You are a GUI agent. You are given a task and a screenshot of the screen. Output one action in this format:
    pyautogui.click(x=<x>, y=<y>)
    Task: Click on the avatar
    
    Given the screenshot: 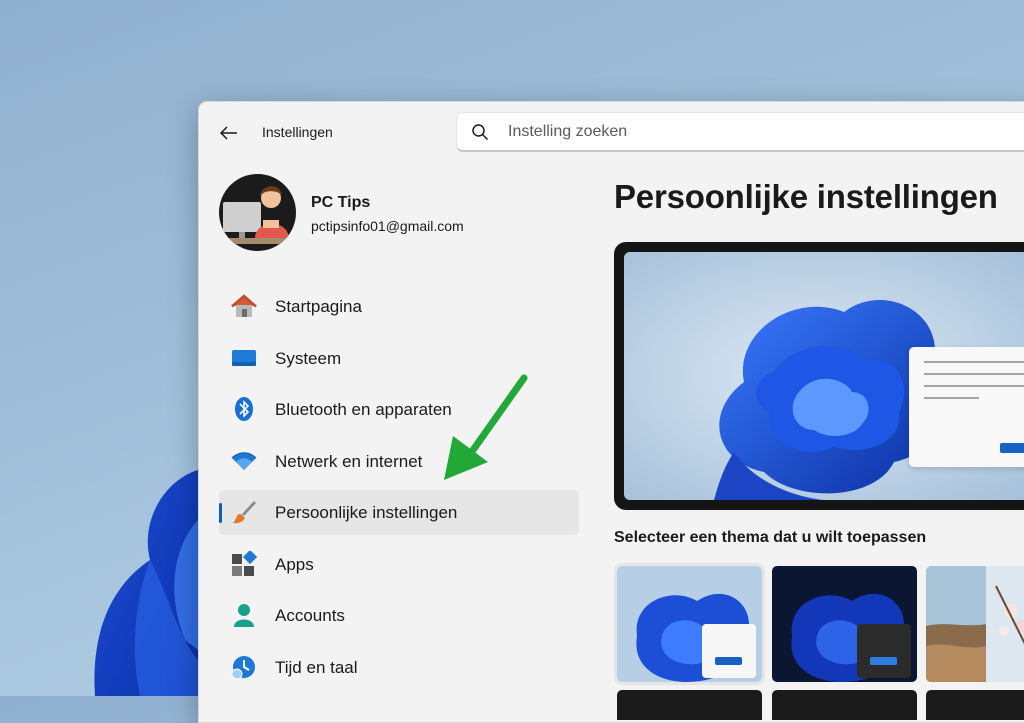 What is the action you would take?
    pyautogui.click(x=257, y=212)
    